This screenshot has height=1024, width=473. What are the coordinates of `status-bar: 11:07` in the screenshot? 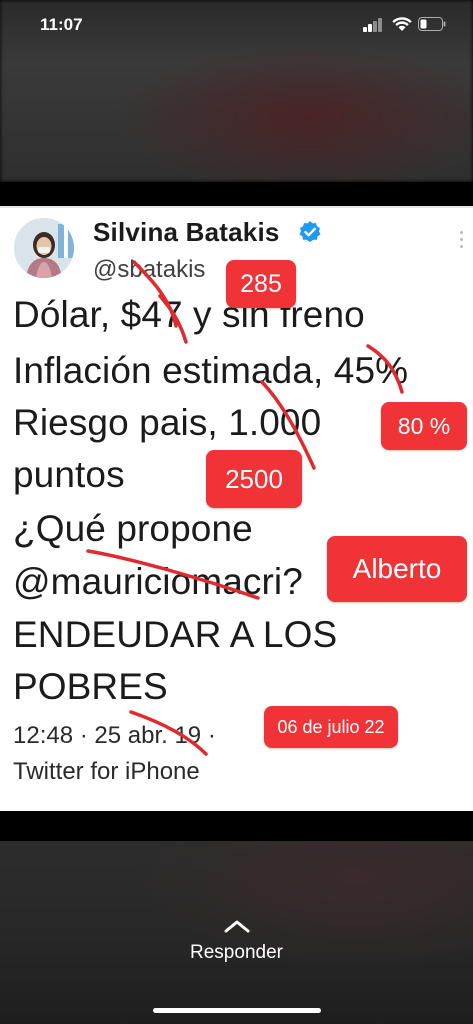 It's located at (236, 25).